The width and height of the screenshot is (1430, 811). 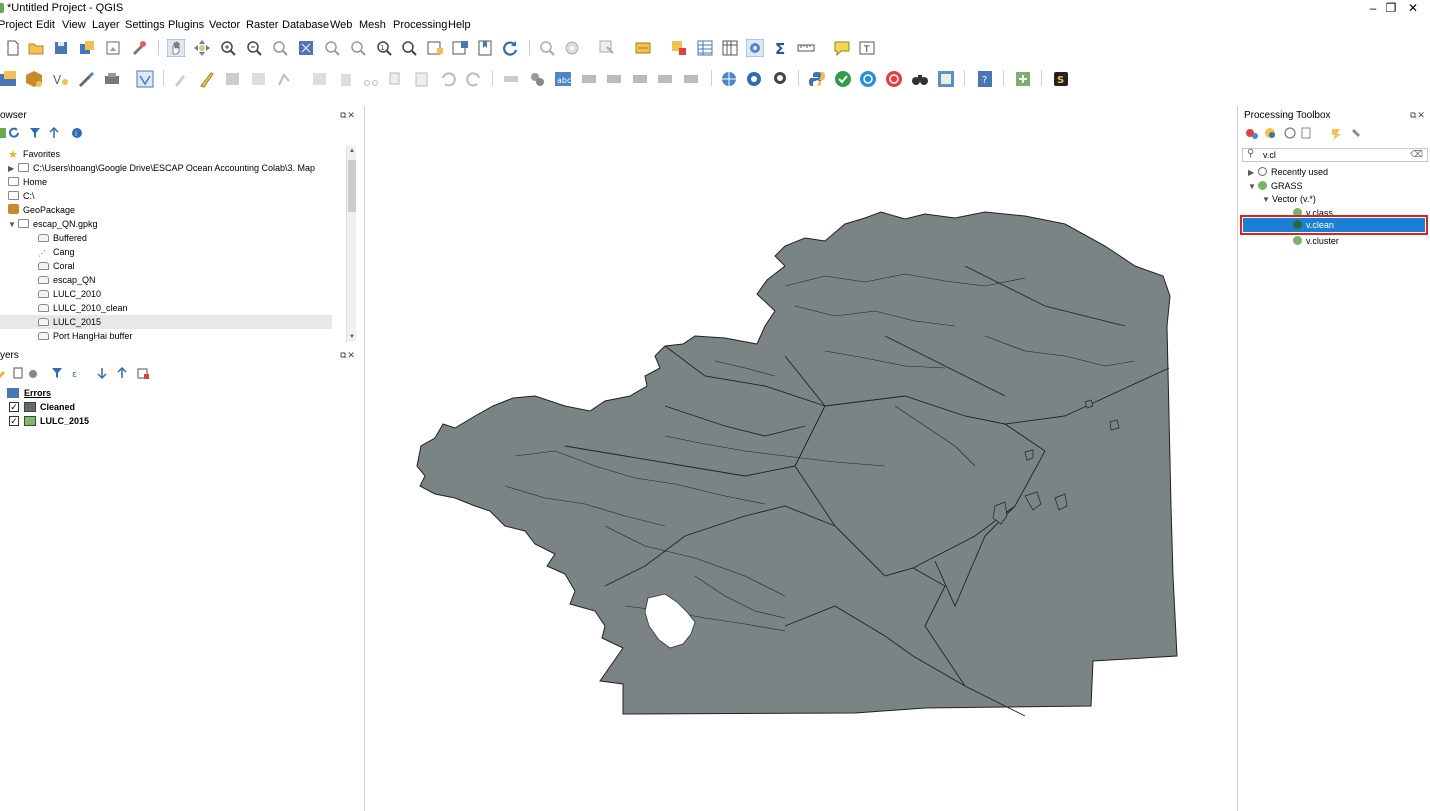 What do you see at coordinates (207, 79) in the screenshot?
I see `toggle-editing-icon` at bounding box center [207, 79].